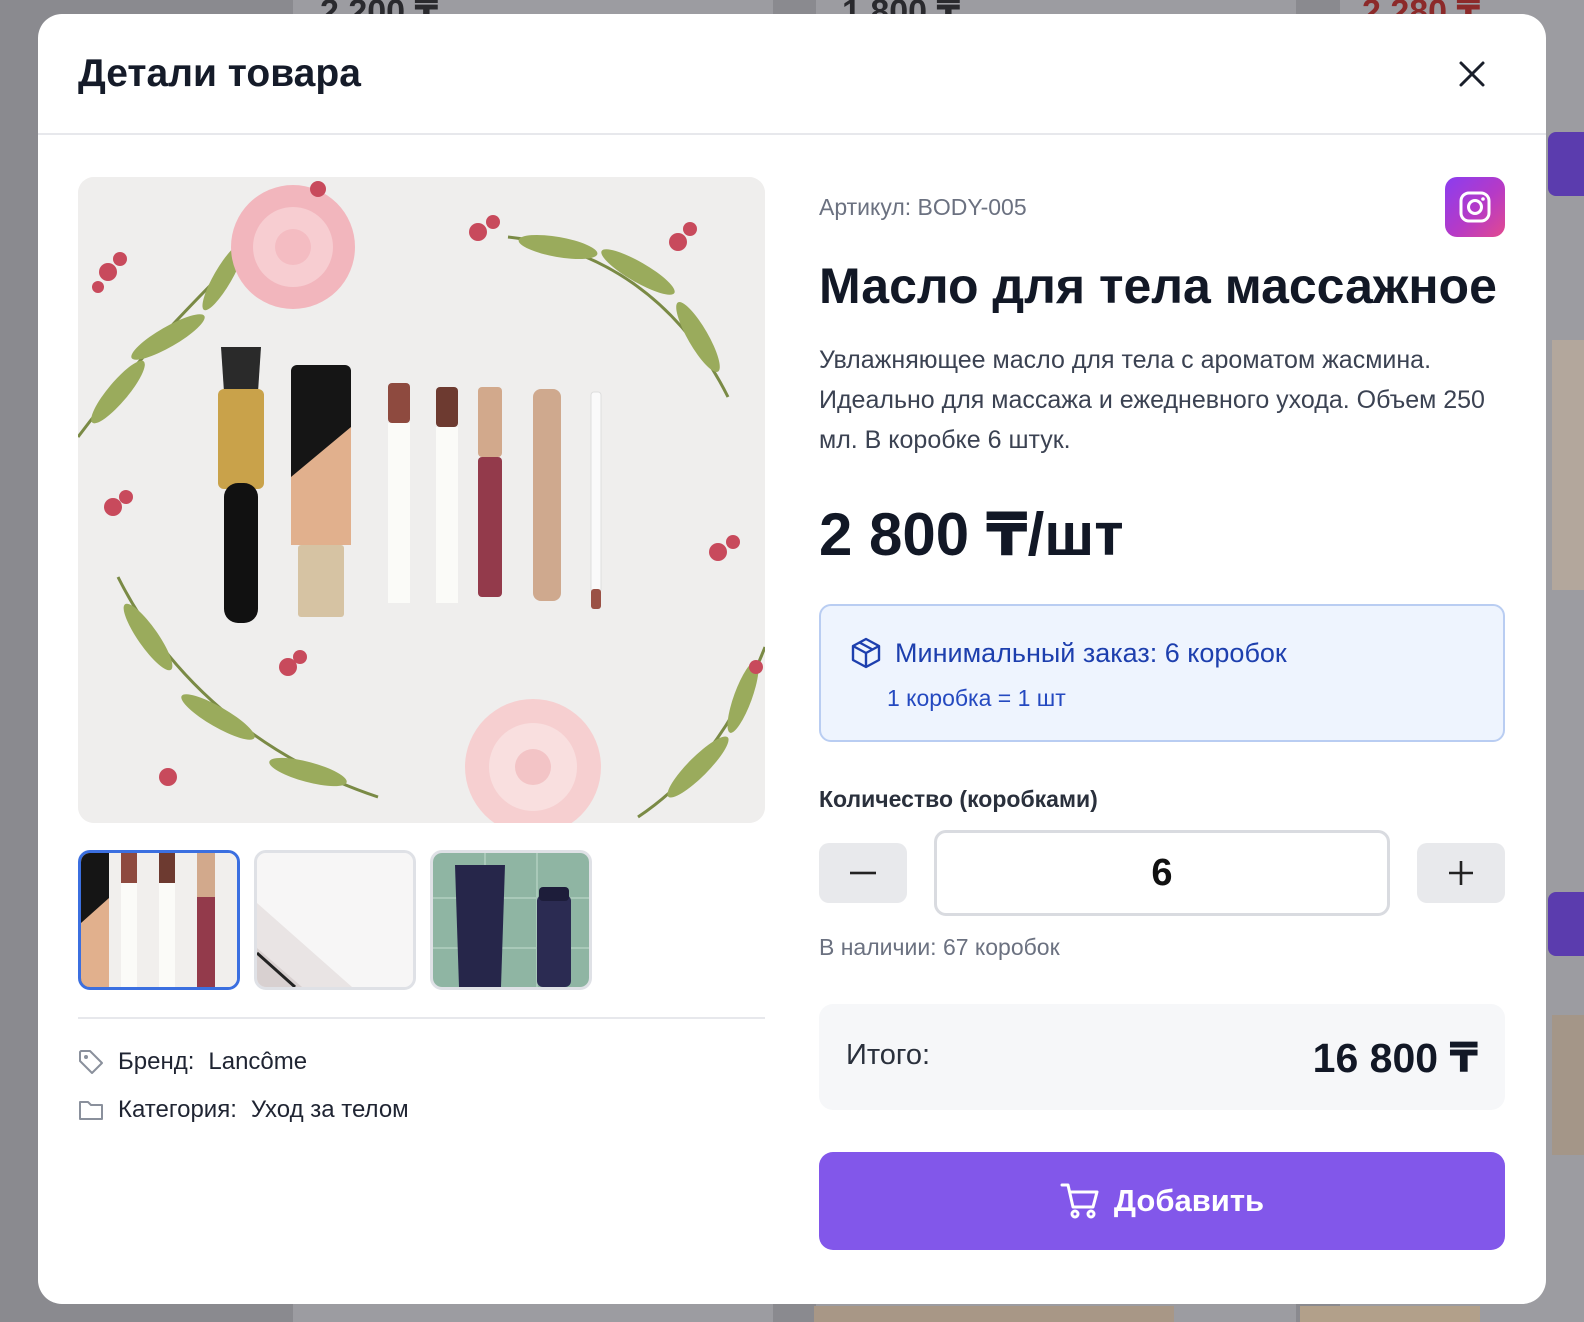  Describe the element at coordinates (923, 207) in the screenshot. I see `product-sku: Артикул: BODY-005` at that location.